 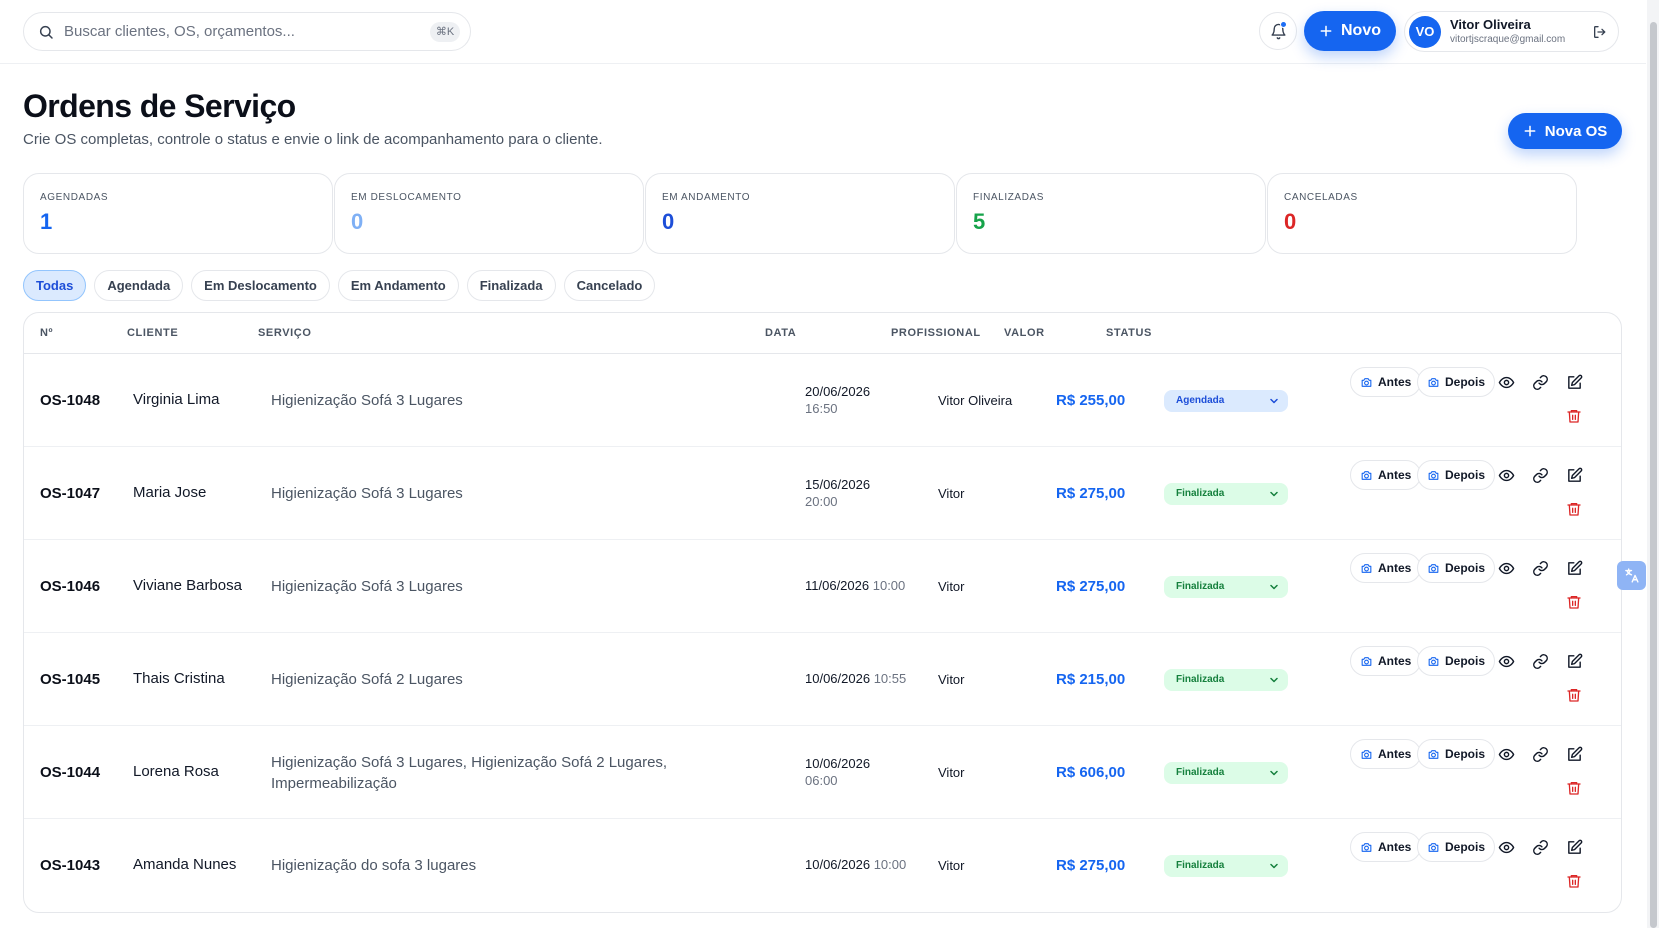 What do you see at coordinates (80, 586) in the screenshot?
I see `os-number: OS-1046` at bounding box center [80, 586].